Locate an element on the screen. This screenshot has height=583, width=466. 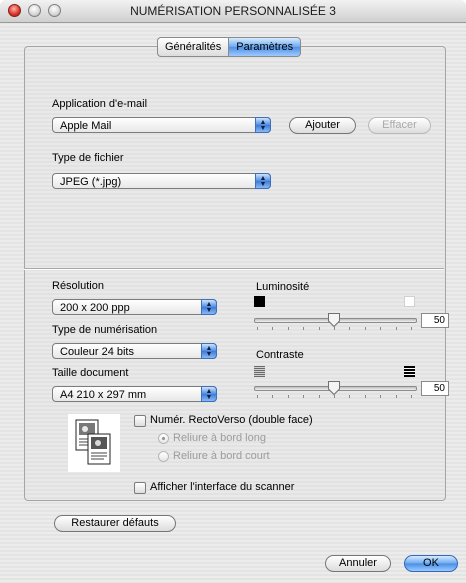
resolution-popup: 200 x 200 ppp ▲ ▼ is located at coordinates (134, 307).